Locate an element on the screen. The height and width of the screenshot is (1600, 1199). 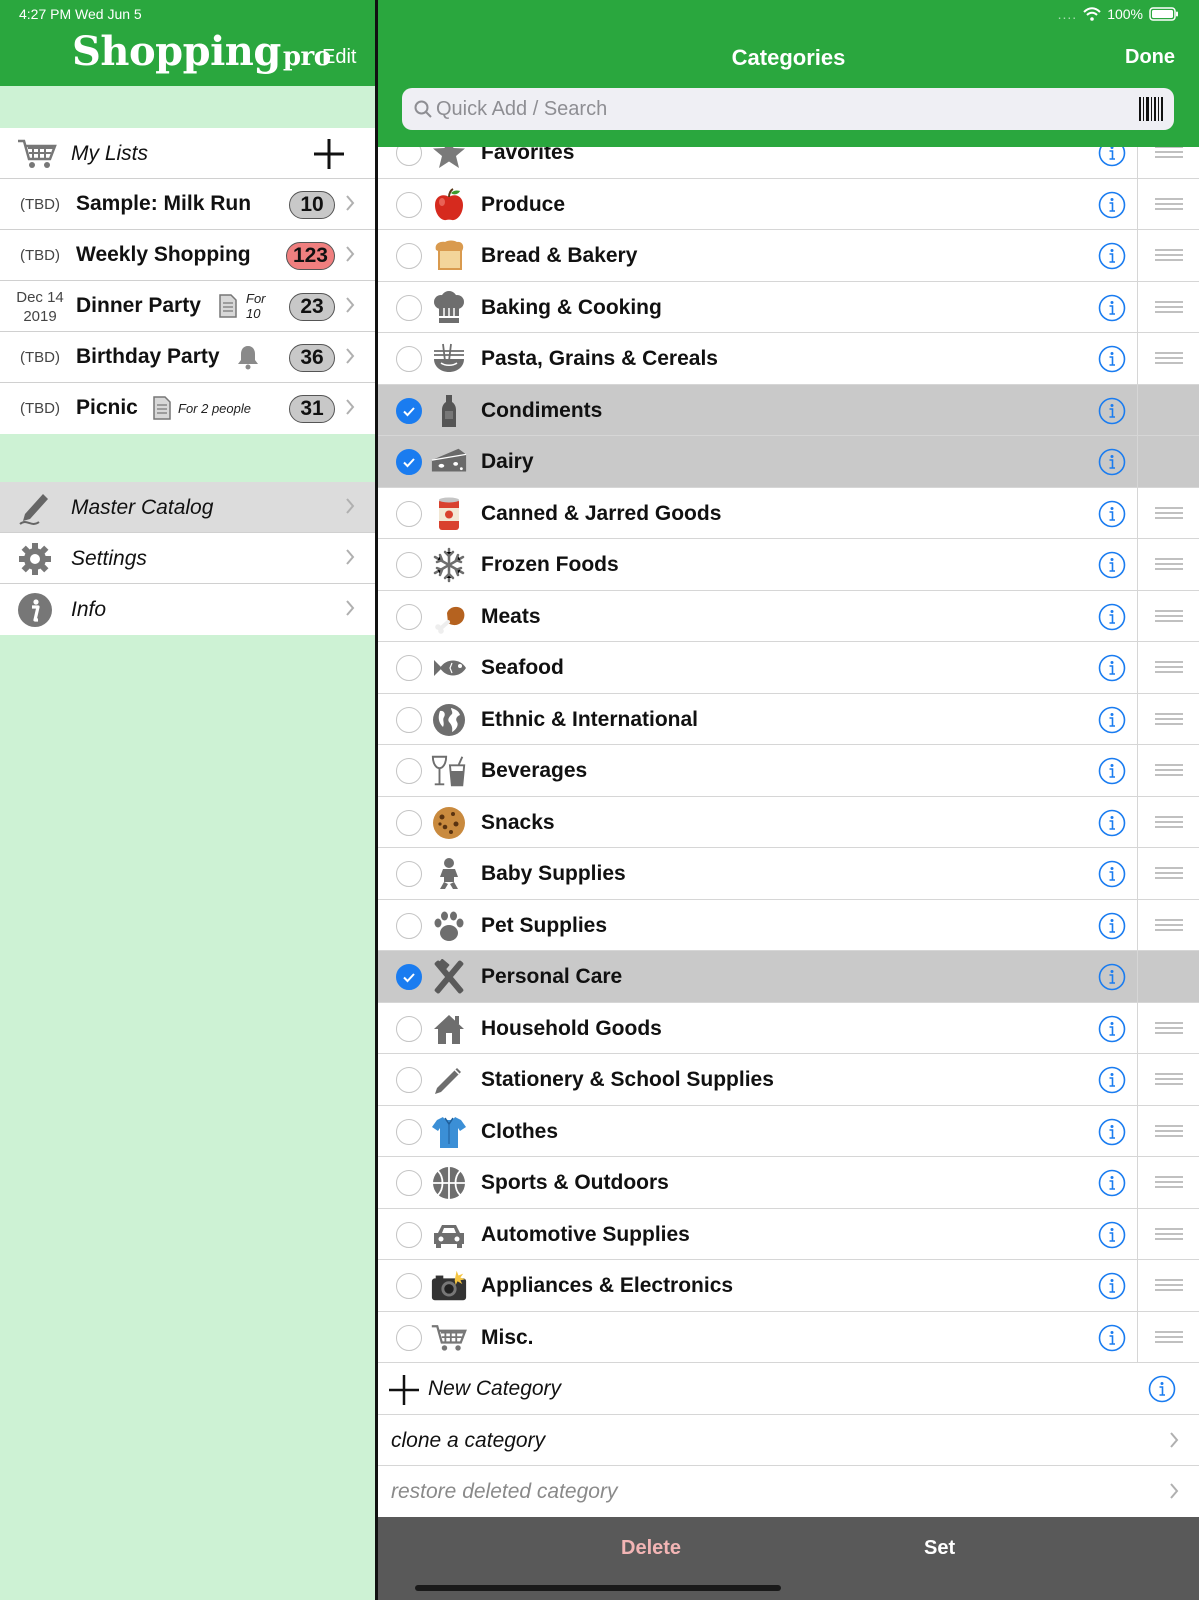
list-item: (TBD) Birthday Party 36 is located at coordinates (187, 357).